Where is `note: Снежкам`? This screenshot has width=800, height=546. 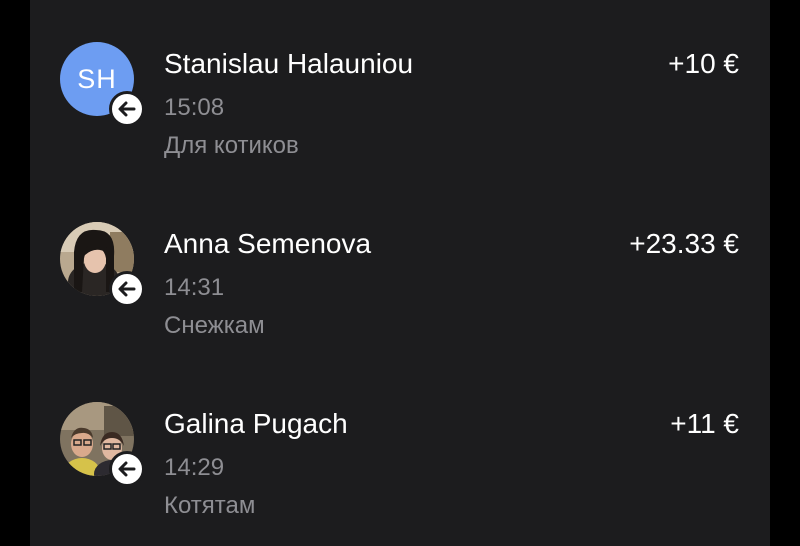 note: Снежкам is located at coordinates (214, 325).